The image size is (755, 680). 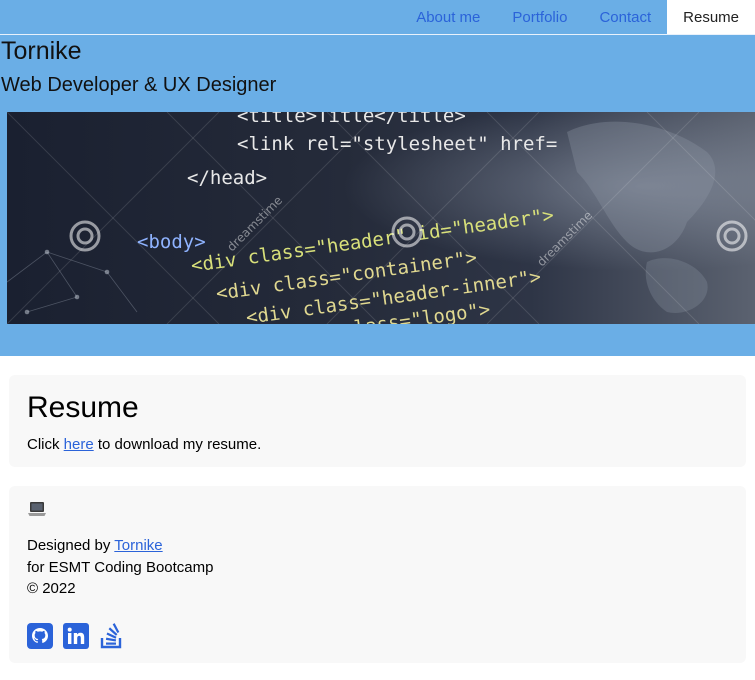 I want to click on designed-by-line: Designed by Tornike, so click(x=95, y=545).